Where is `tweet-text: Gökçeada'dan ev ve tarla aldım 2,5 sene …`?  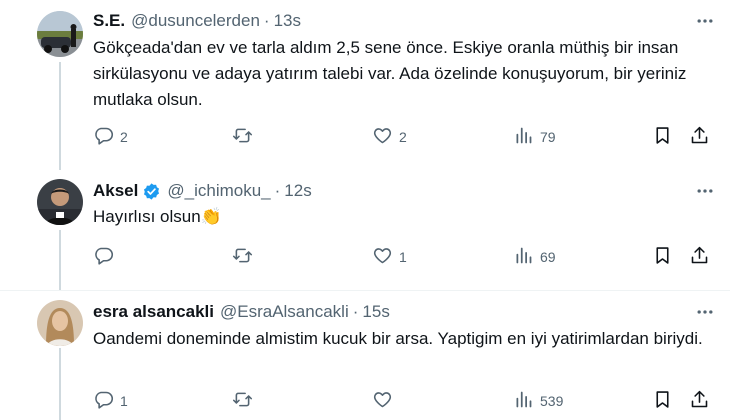 tweet-text: Gökçeada'dan ev ve tarla aldım 2,5 sene … is located at coordinates (390, 73).